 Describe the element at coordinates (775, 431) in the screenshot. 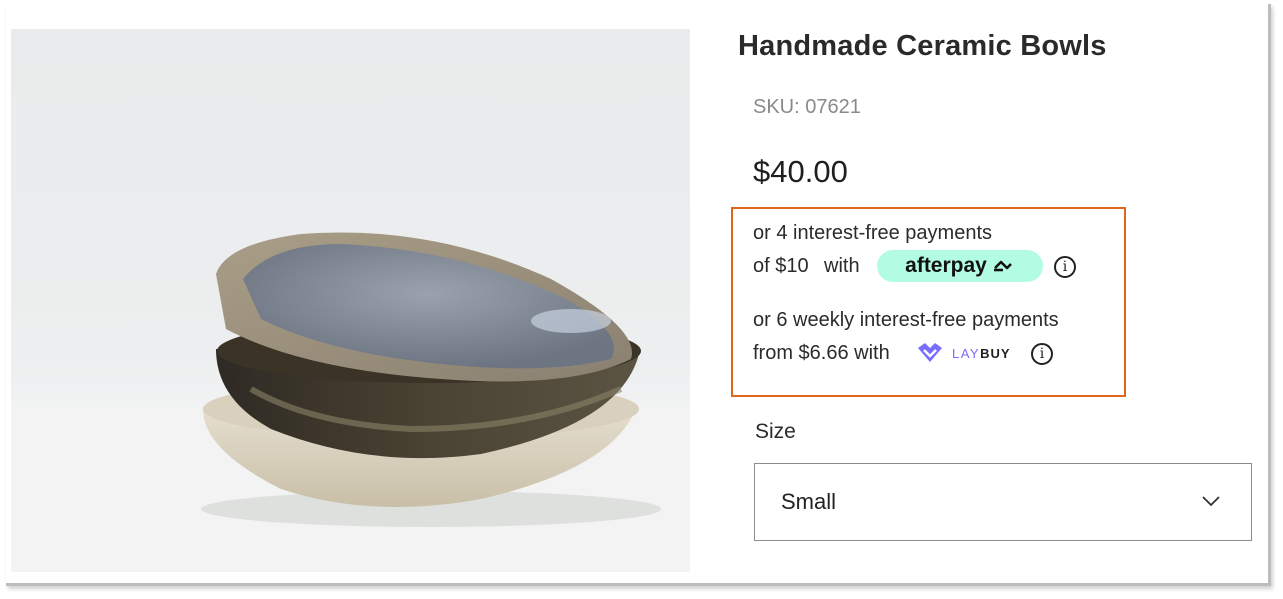

I see `size-label: Size` at that location.